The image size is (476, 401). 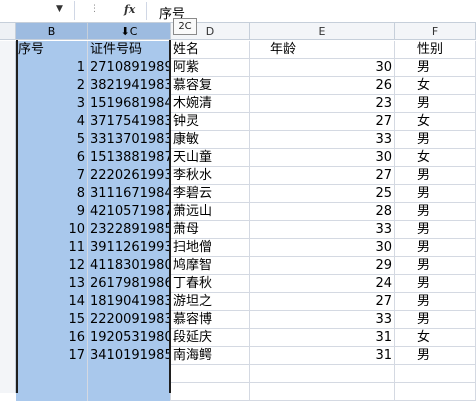 I want to click on cell-name: 李碧云, so click(x=210, y=194).